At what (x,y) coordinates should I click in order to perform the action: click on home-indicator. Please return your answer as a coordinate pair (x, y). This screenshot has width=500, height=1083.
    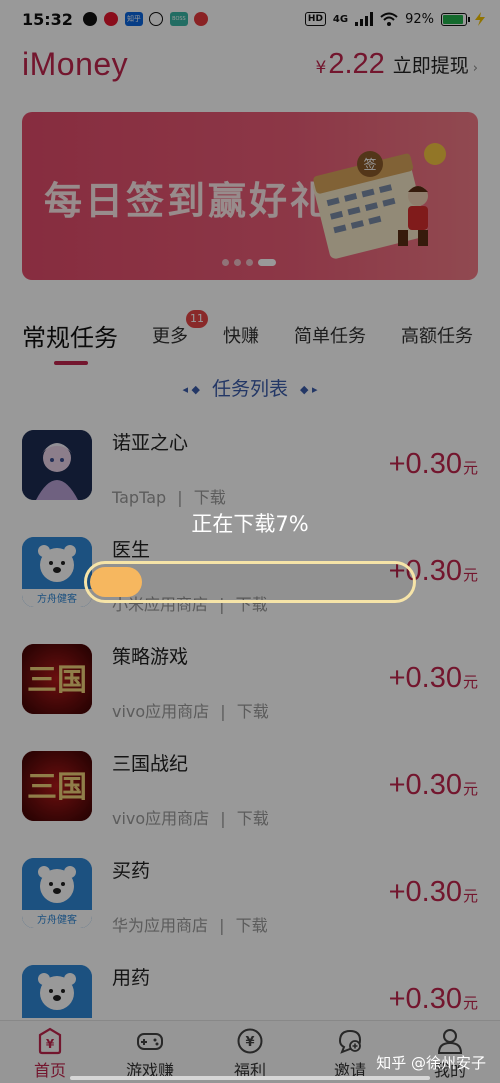
    Looking at the image, I should click on (250, 1078).